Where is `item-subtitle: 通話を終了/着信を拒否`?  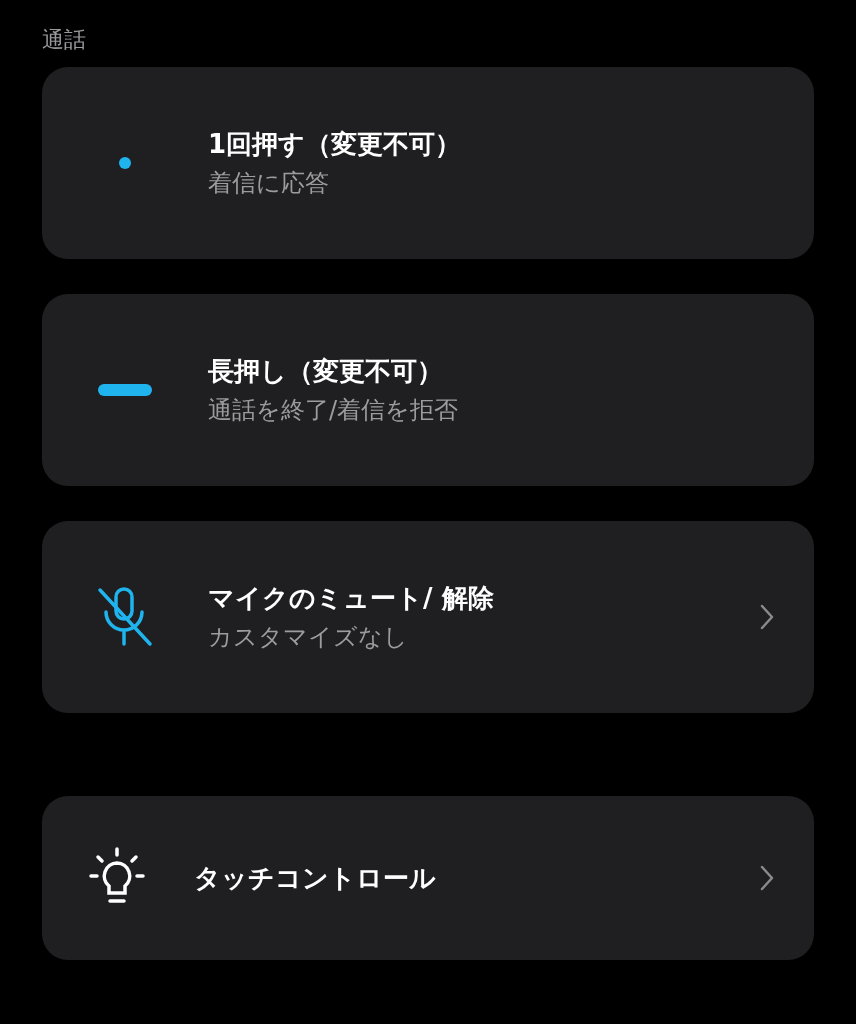 item-subtitle: 通話を終了/着信を拒否 is located at coordinates (334, 410).